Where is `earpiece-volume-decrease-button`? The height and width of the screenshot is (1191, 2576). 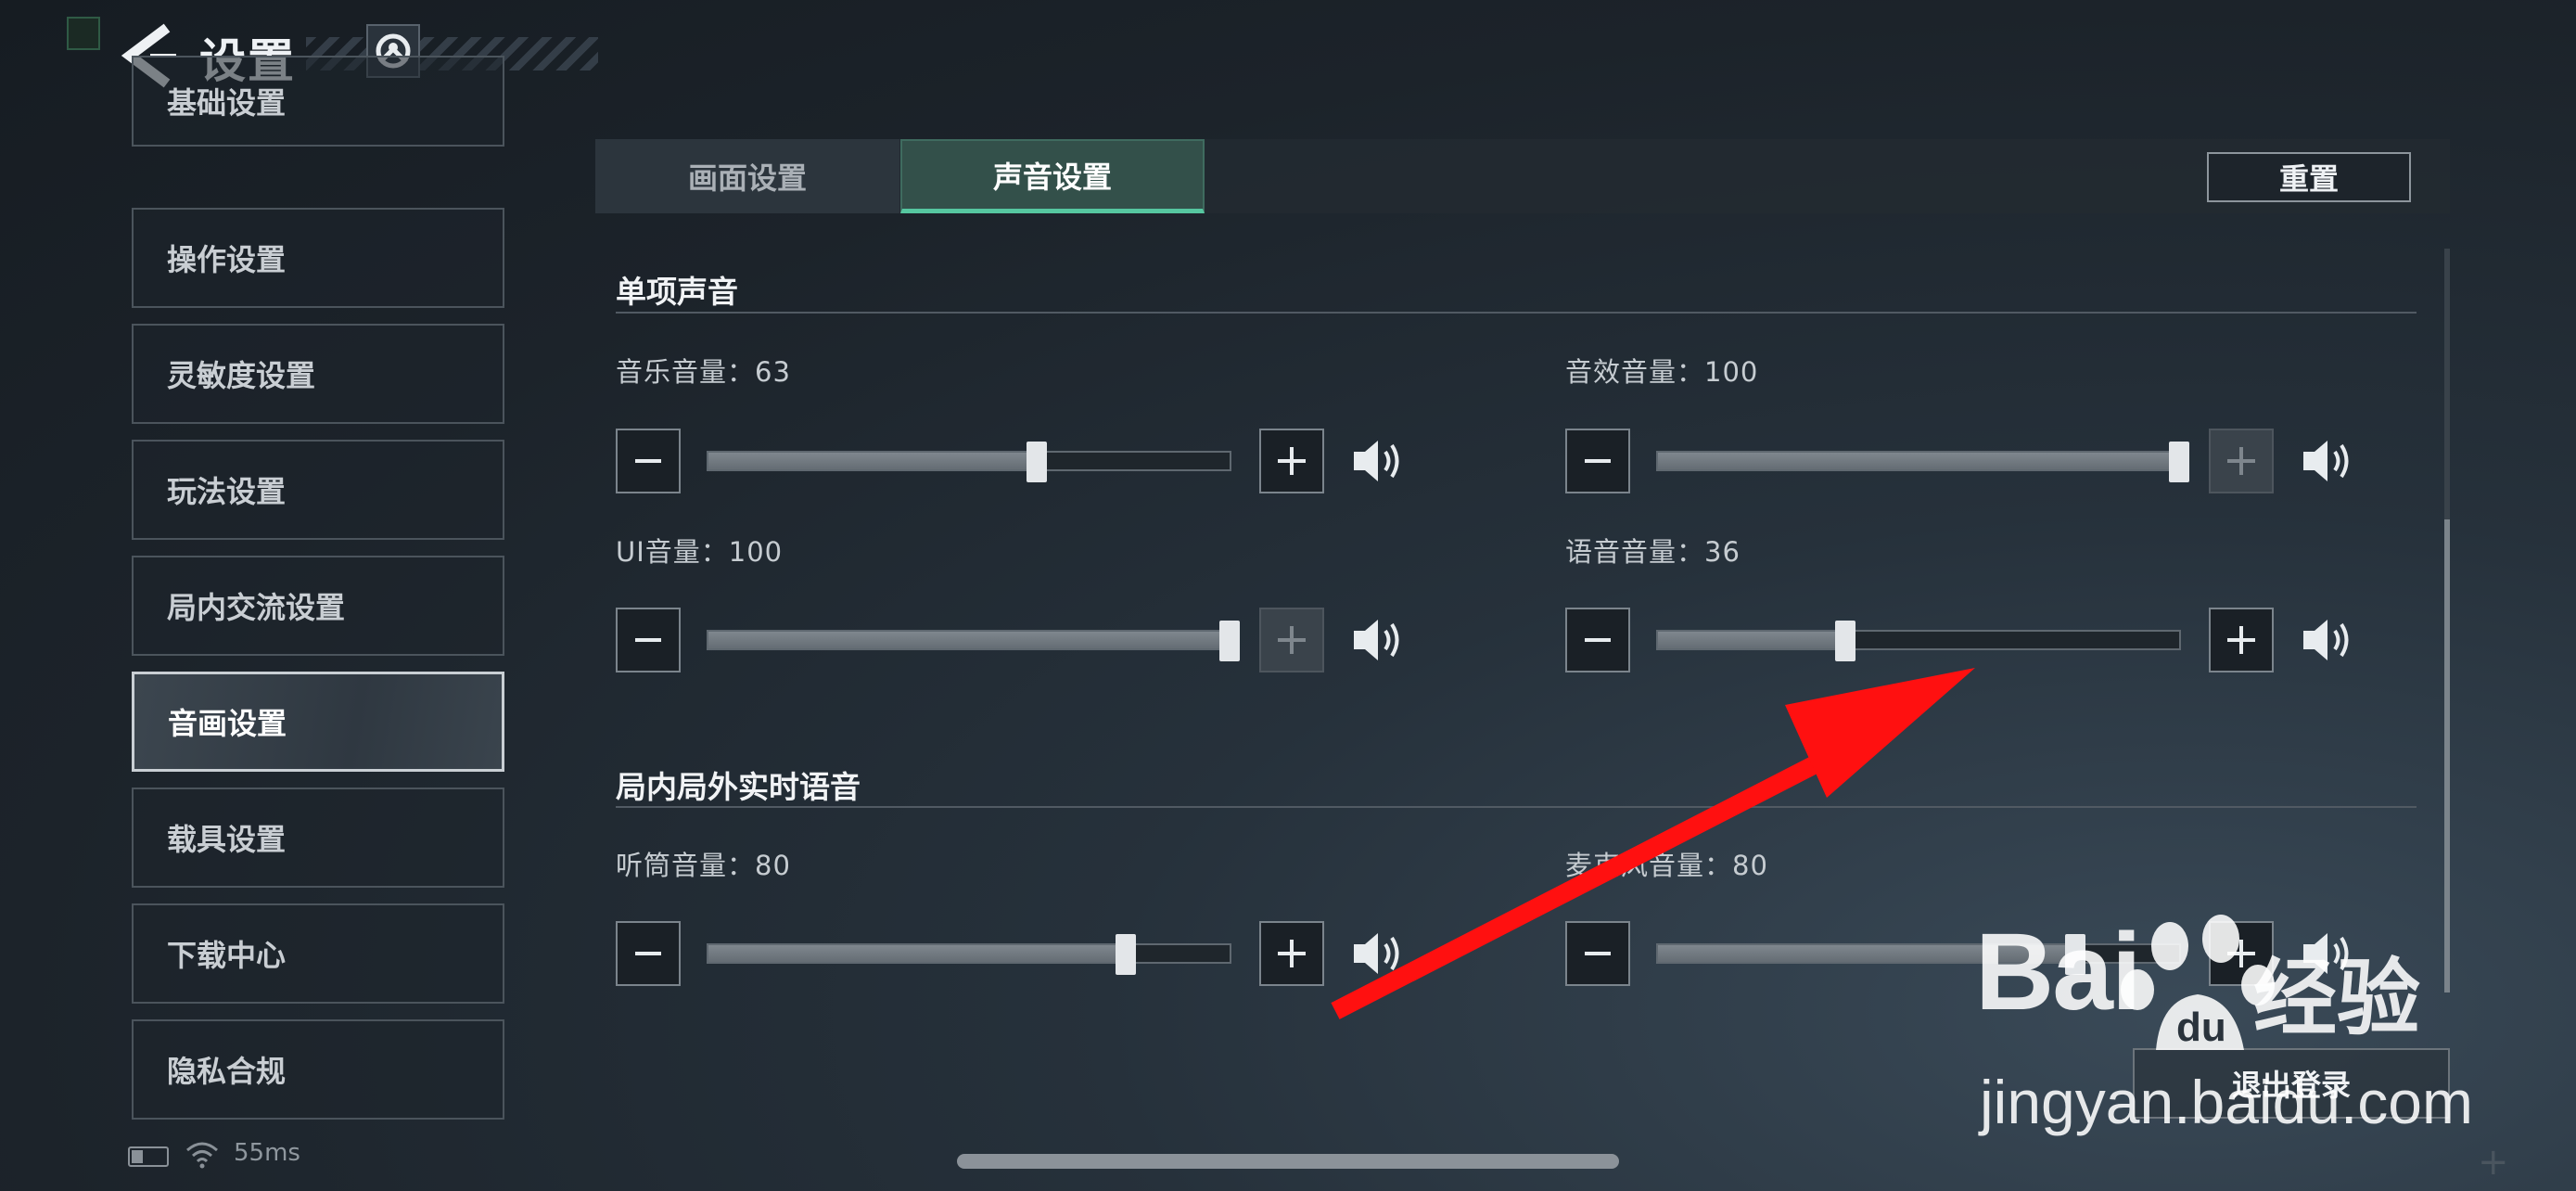
earpiece-volume-decrease-button is located at coordinates (648, 953).